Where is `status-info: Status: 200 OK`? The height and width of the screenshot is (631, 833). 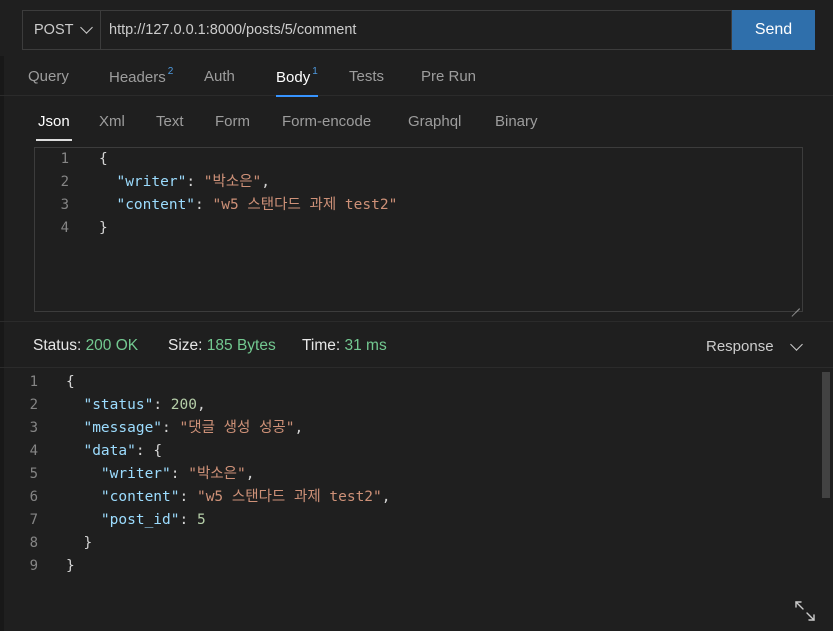 status-info: Status: 200 OK is located at coordinates (85, 346).